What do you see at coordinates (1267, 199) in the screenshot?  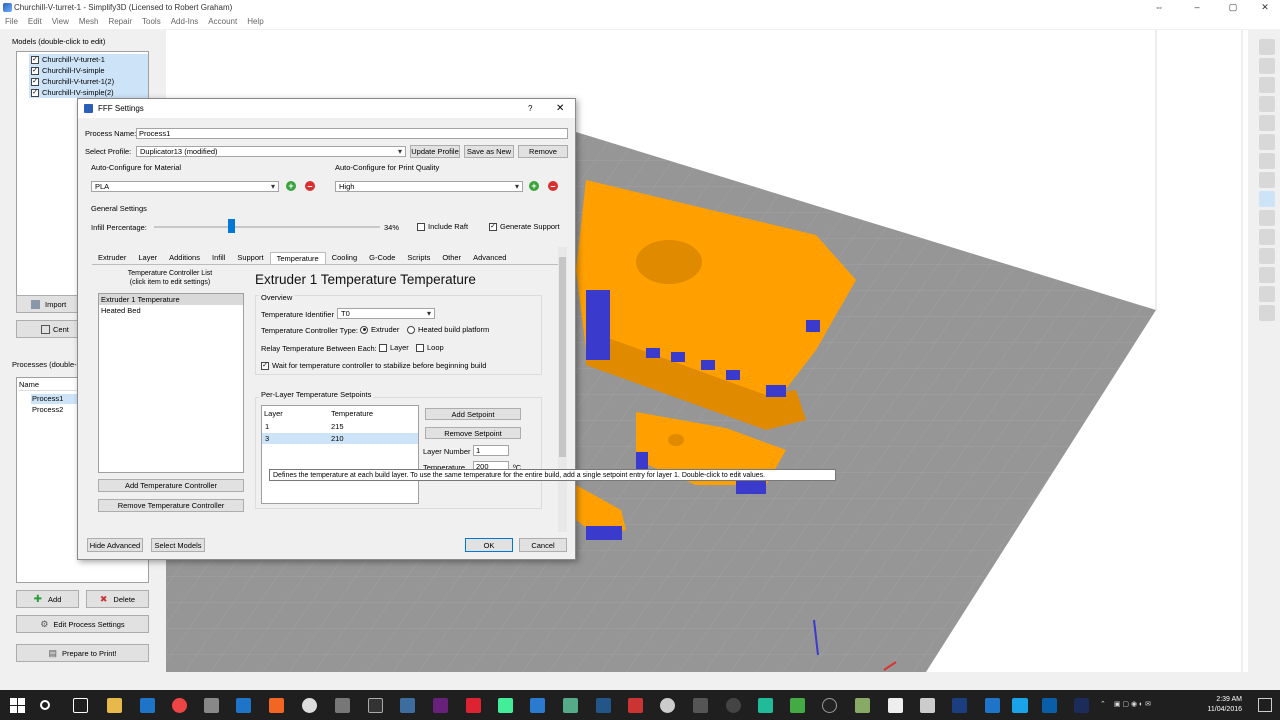 I see `axes-icon` at bounding box center [1267, 199].